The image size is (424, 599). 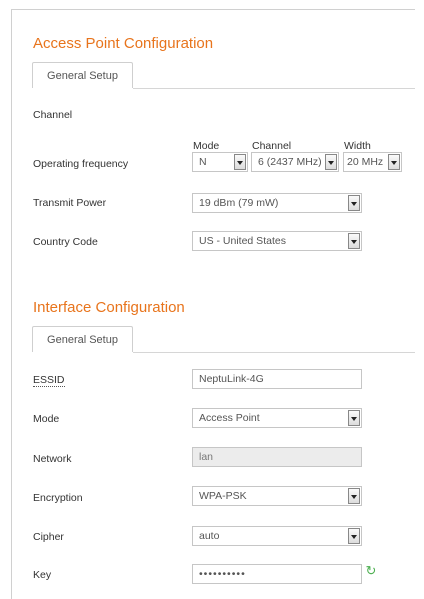 I want to click on transmit-power-select: 19 dBm (79 mW), so click(x=277, y=203).